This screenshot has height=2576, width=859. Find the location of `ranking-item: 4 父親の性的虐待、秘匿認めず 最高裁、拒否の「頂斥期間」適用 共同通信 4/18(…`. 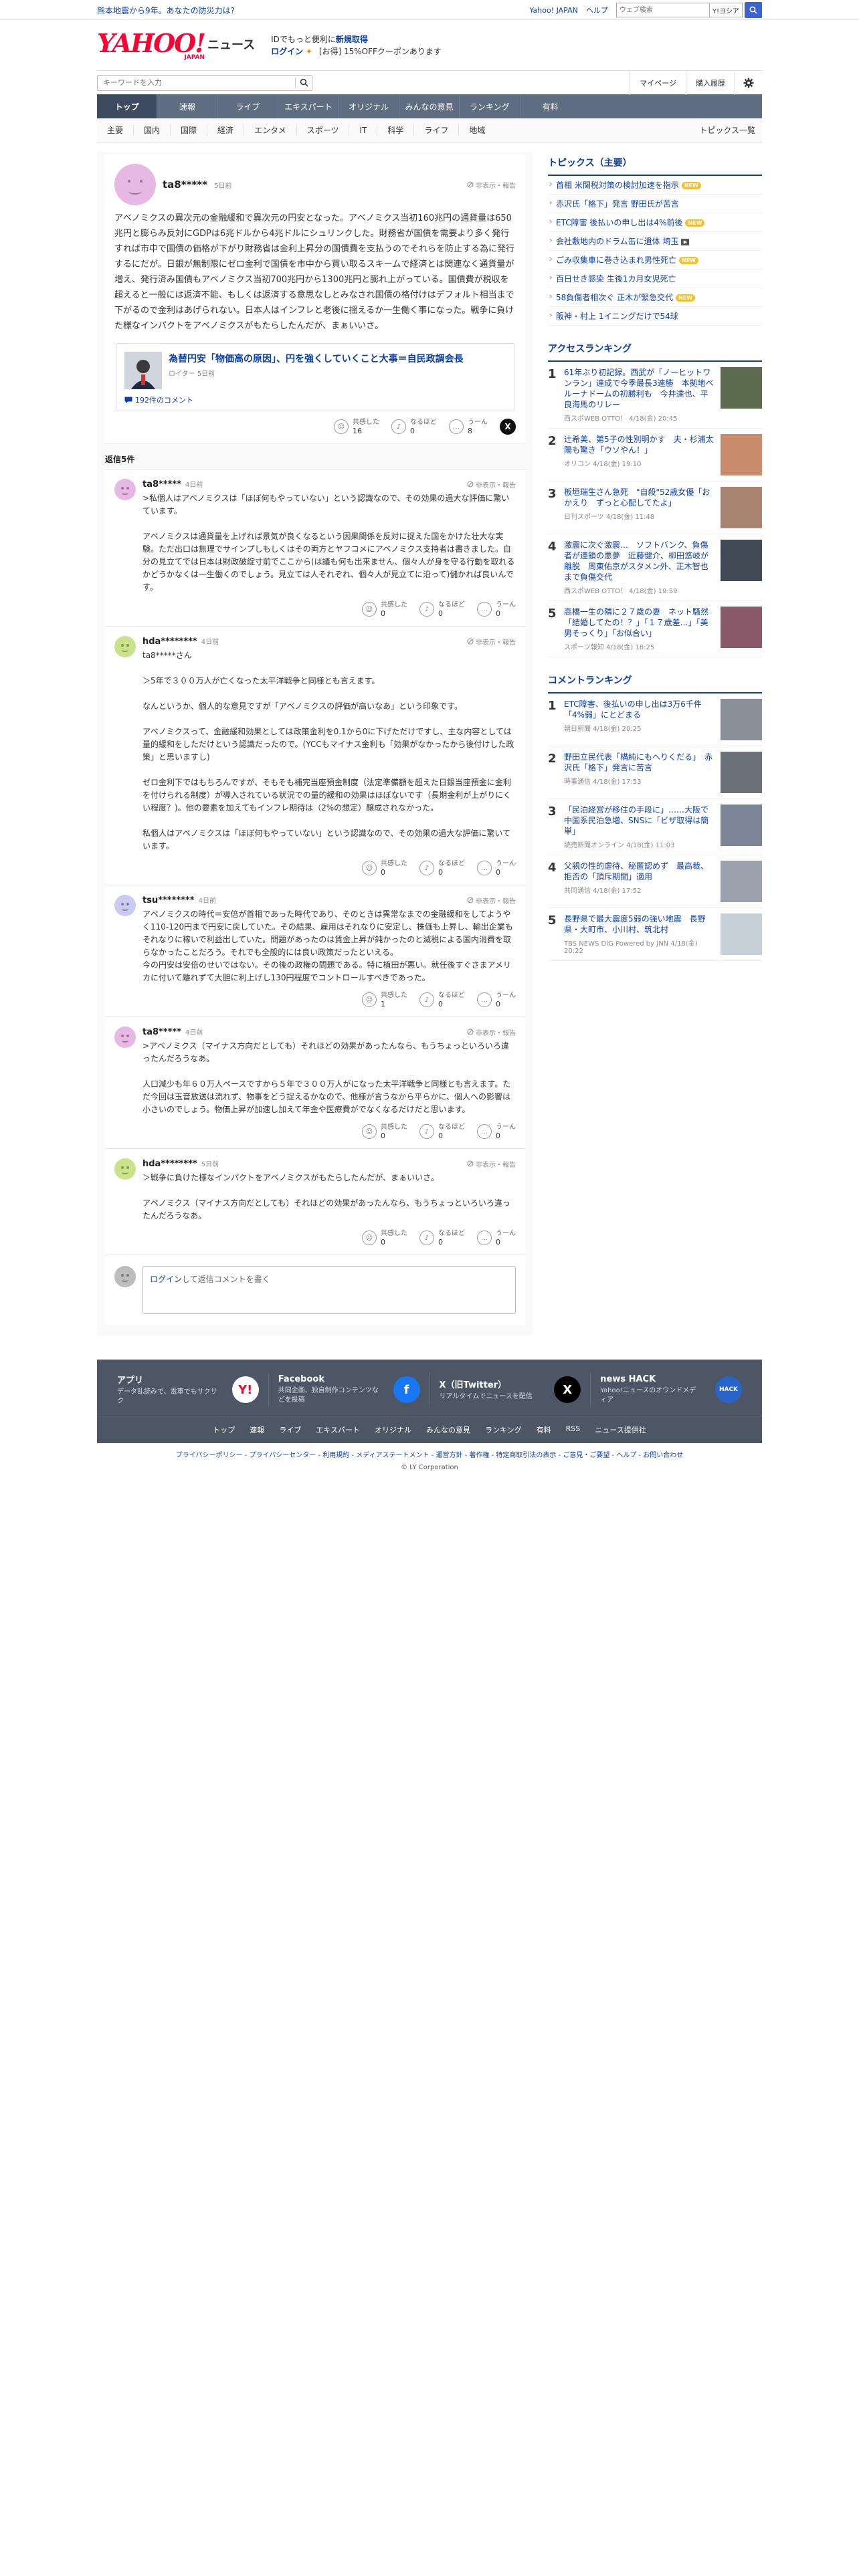

ranking-item: 4 父親の性的虐待、秘匿認めず 最高裁、拒否の「頂斥期間」適用 共同通信 4/18(… is located at coordinates (655, 882).